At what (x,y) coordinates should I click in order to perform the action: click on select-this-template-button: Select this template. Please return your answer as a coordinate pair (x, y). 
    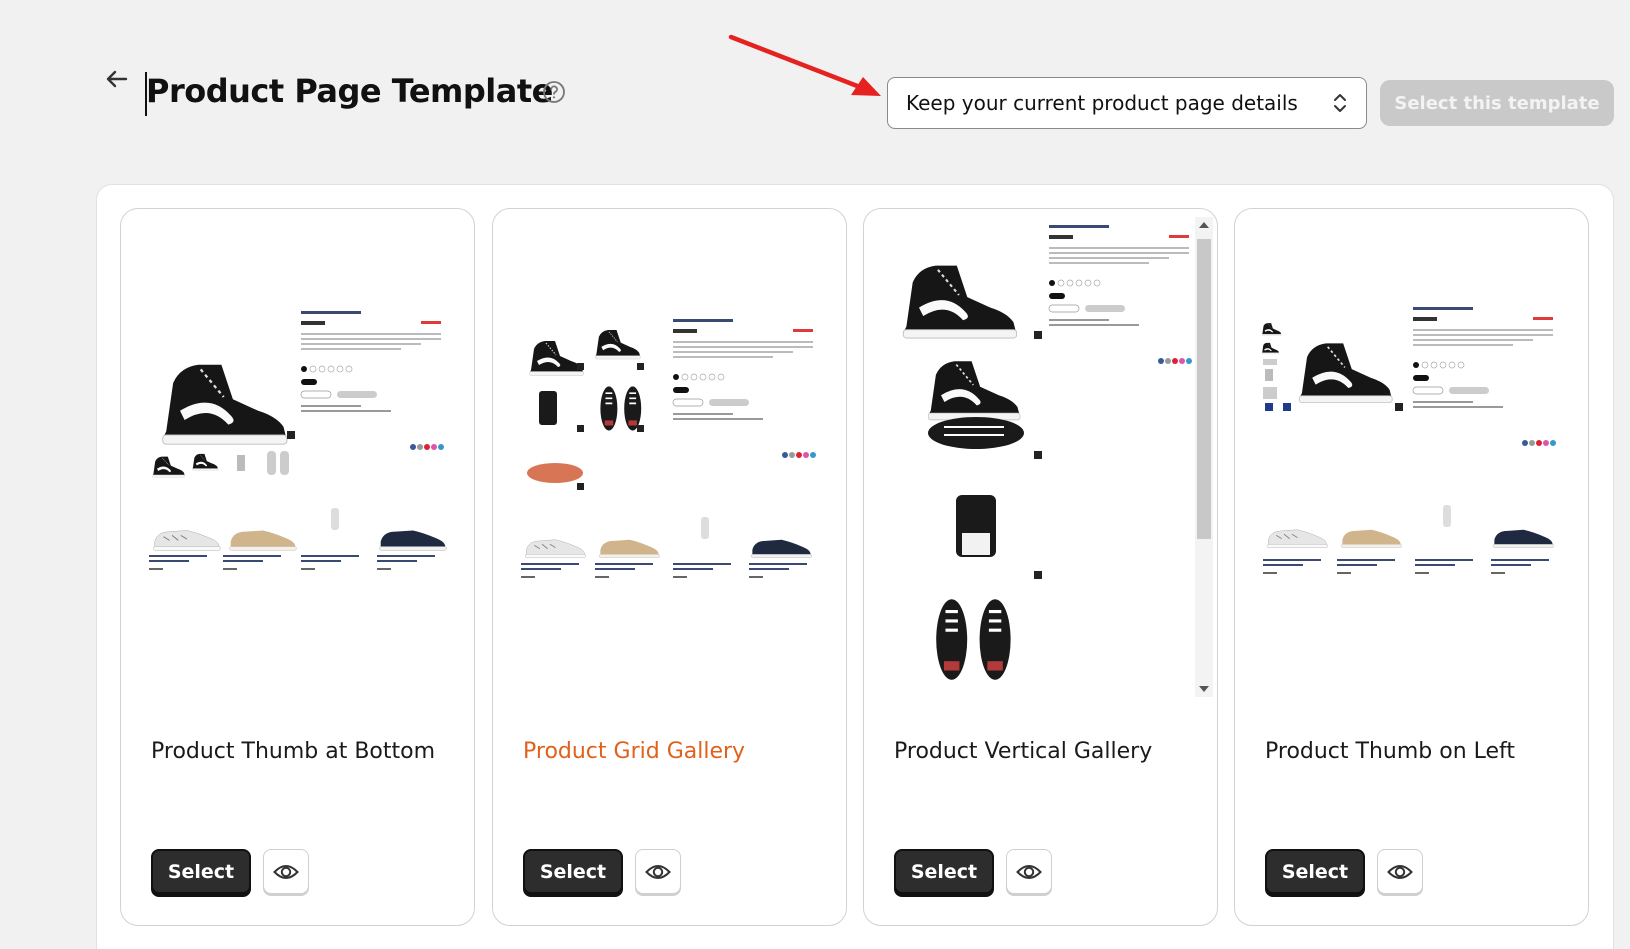
    Looking at the image, I should click on (1497, 103).